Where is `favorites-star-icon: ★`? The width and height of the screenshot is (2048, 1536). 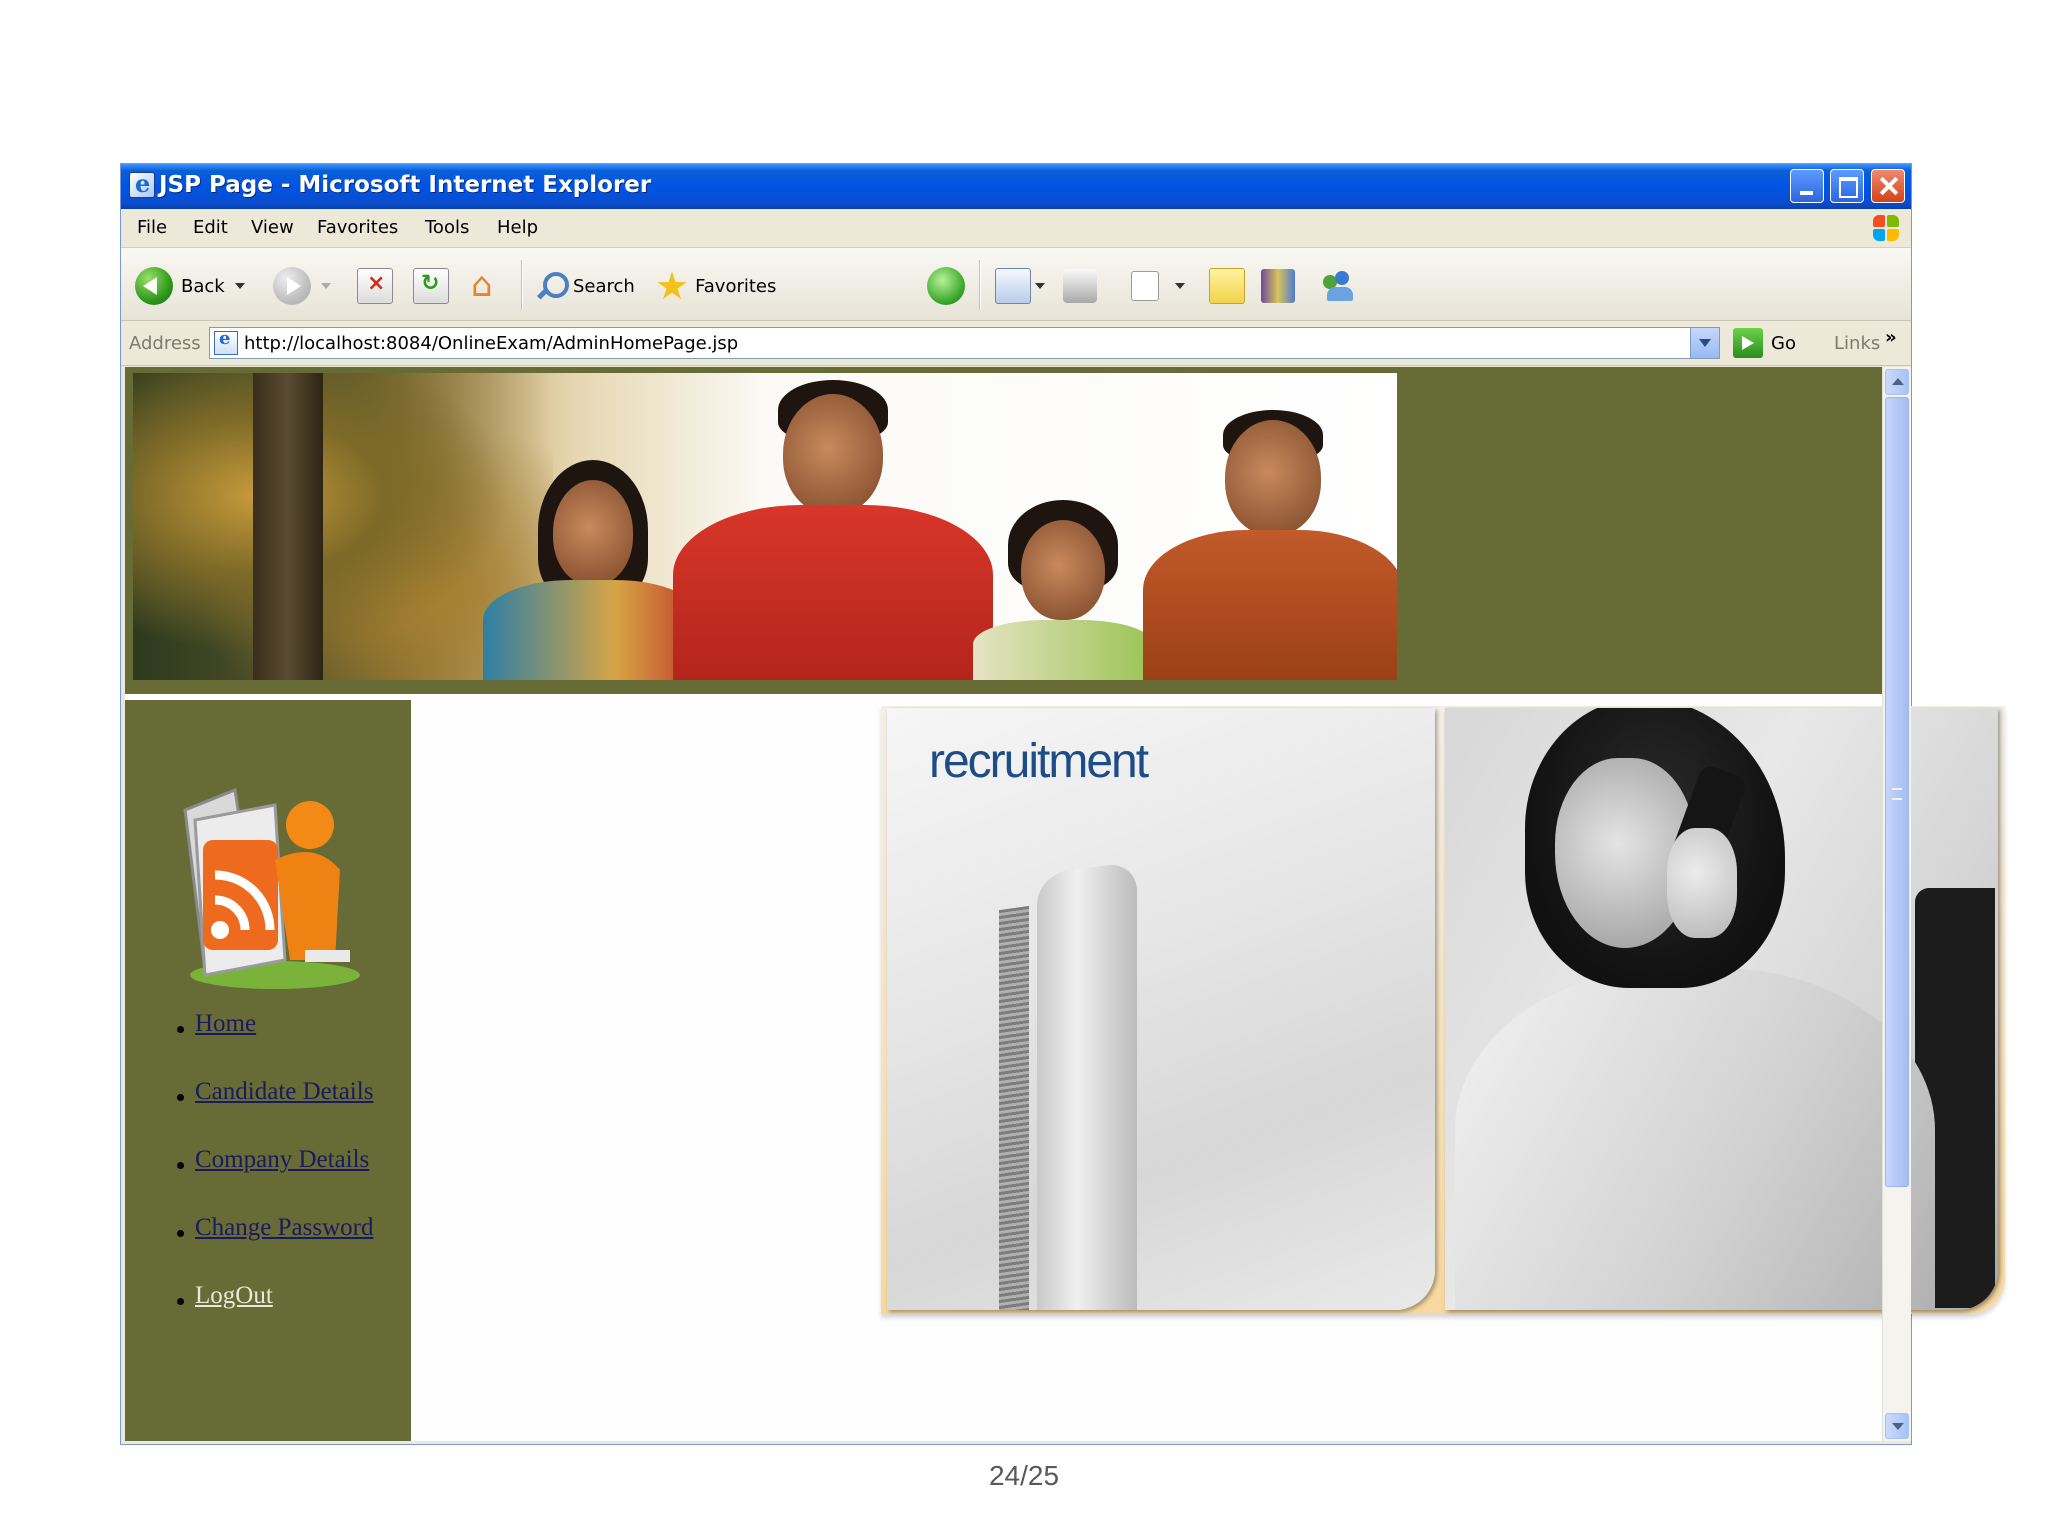 favorites-star-icon: ★ is located at coordinates (672, 286).